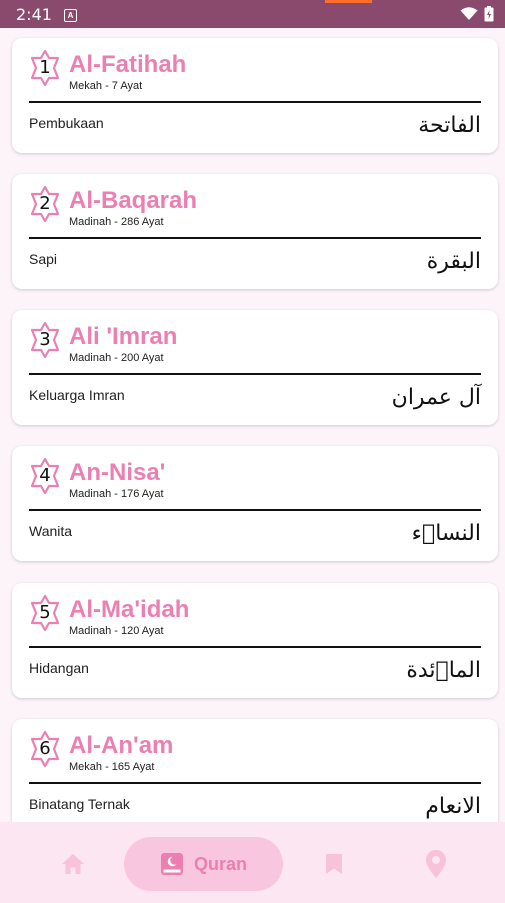 The image size is (505, 903). I want to click on surah-number: 3, so click(45, 339).